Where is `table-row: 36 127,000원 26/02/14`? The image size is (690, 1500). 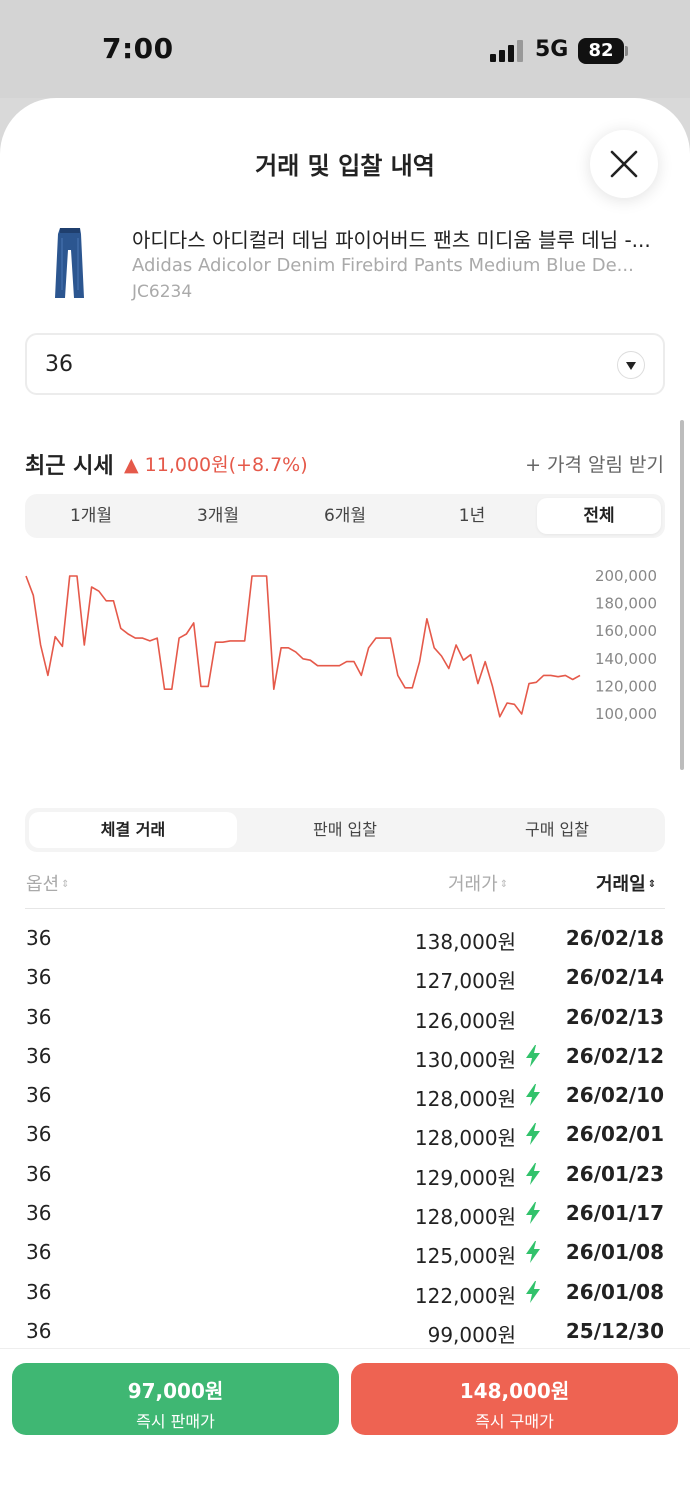
table-row: 36 127,000원 26/02/14 is located at coordinates (345, 978).